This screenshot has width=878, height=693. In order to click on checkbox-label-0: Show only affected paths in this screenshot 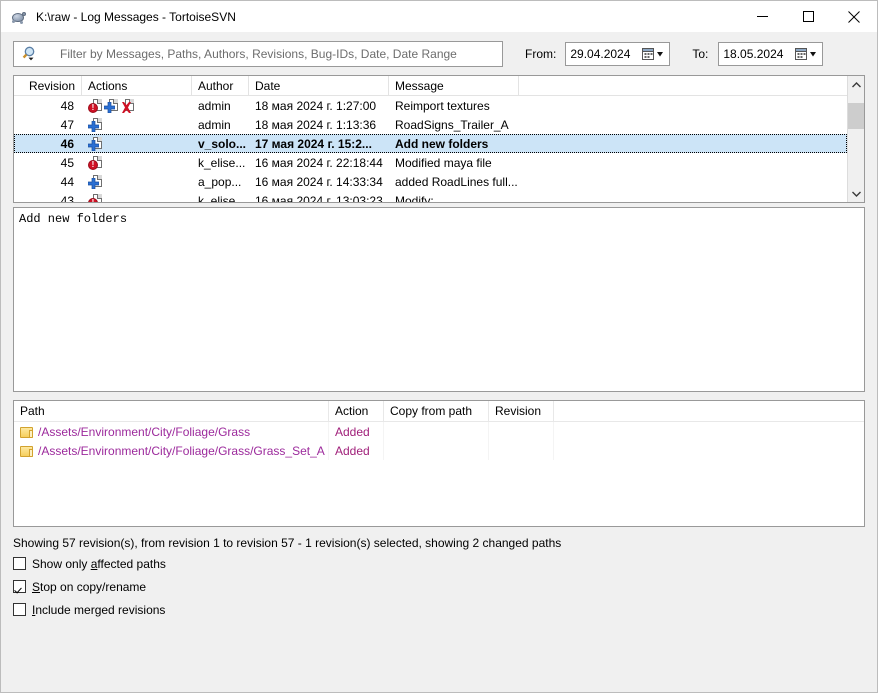, I will do `click(99, 564)`.